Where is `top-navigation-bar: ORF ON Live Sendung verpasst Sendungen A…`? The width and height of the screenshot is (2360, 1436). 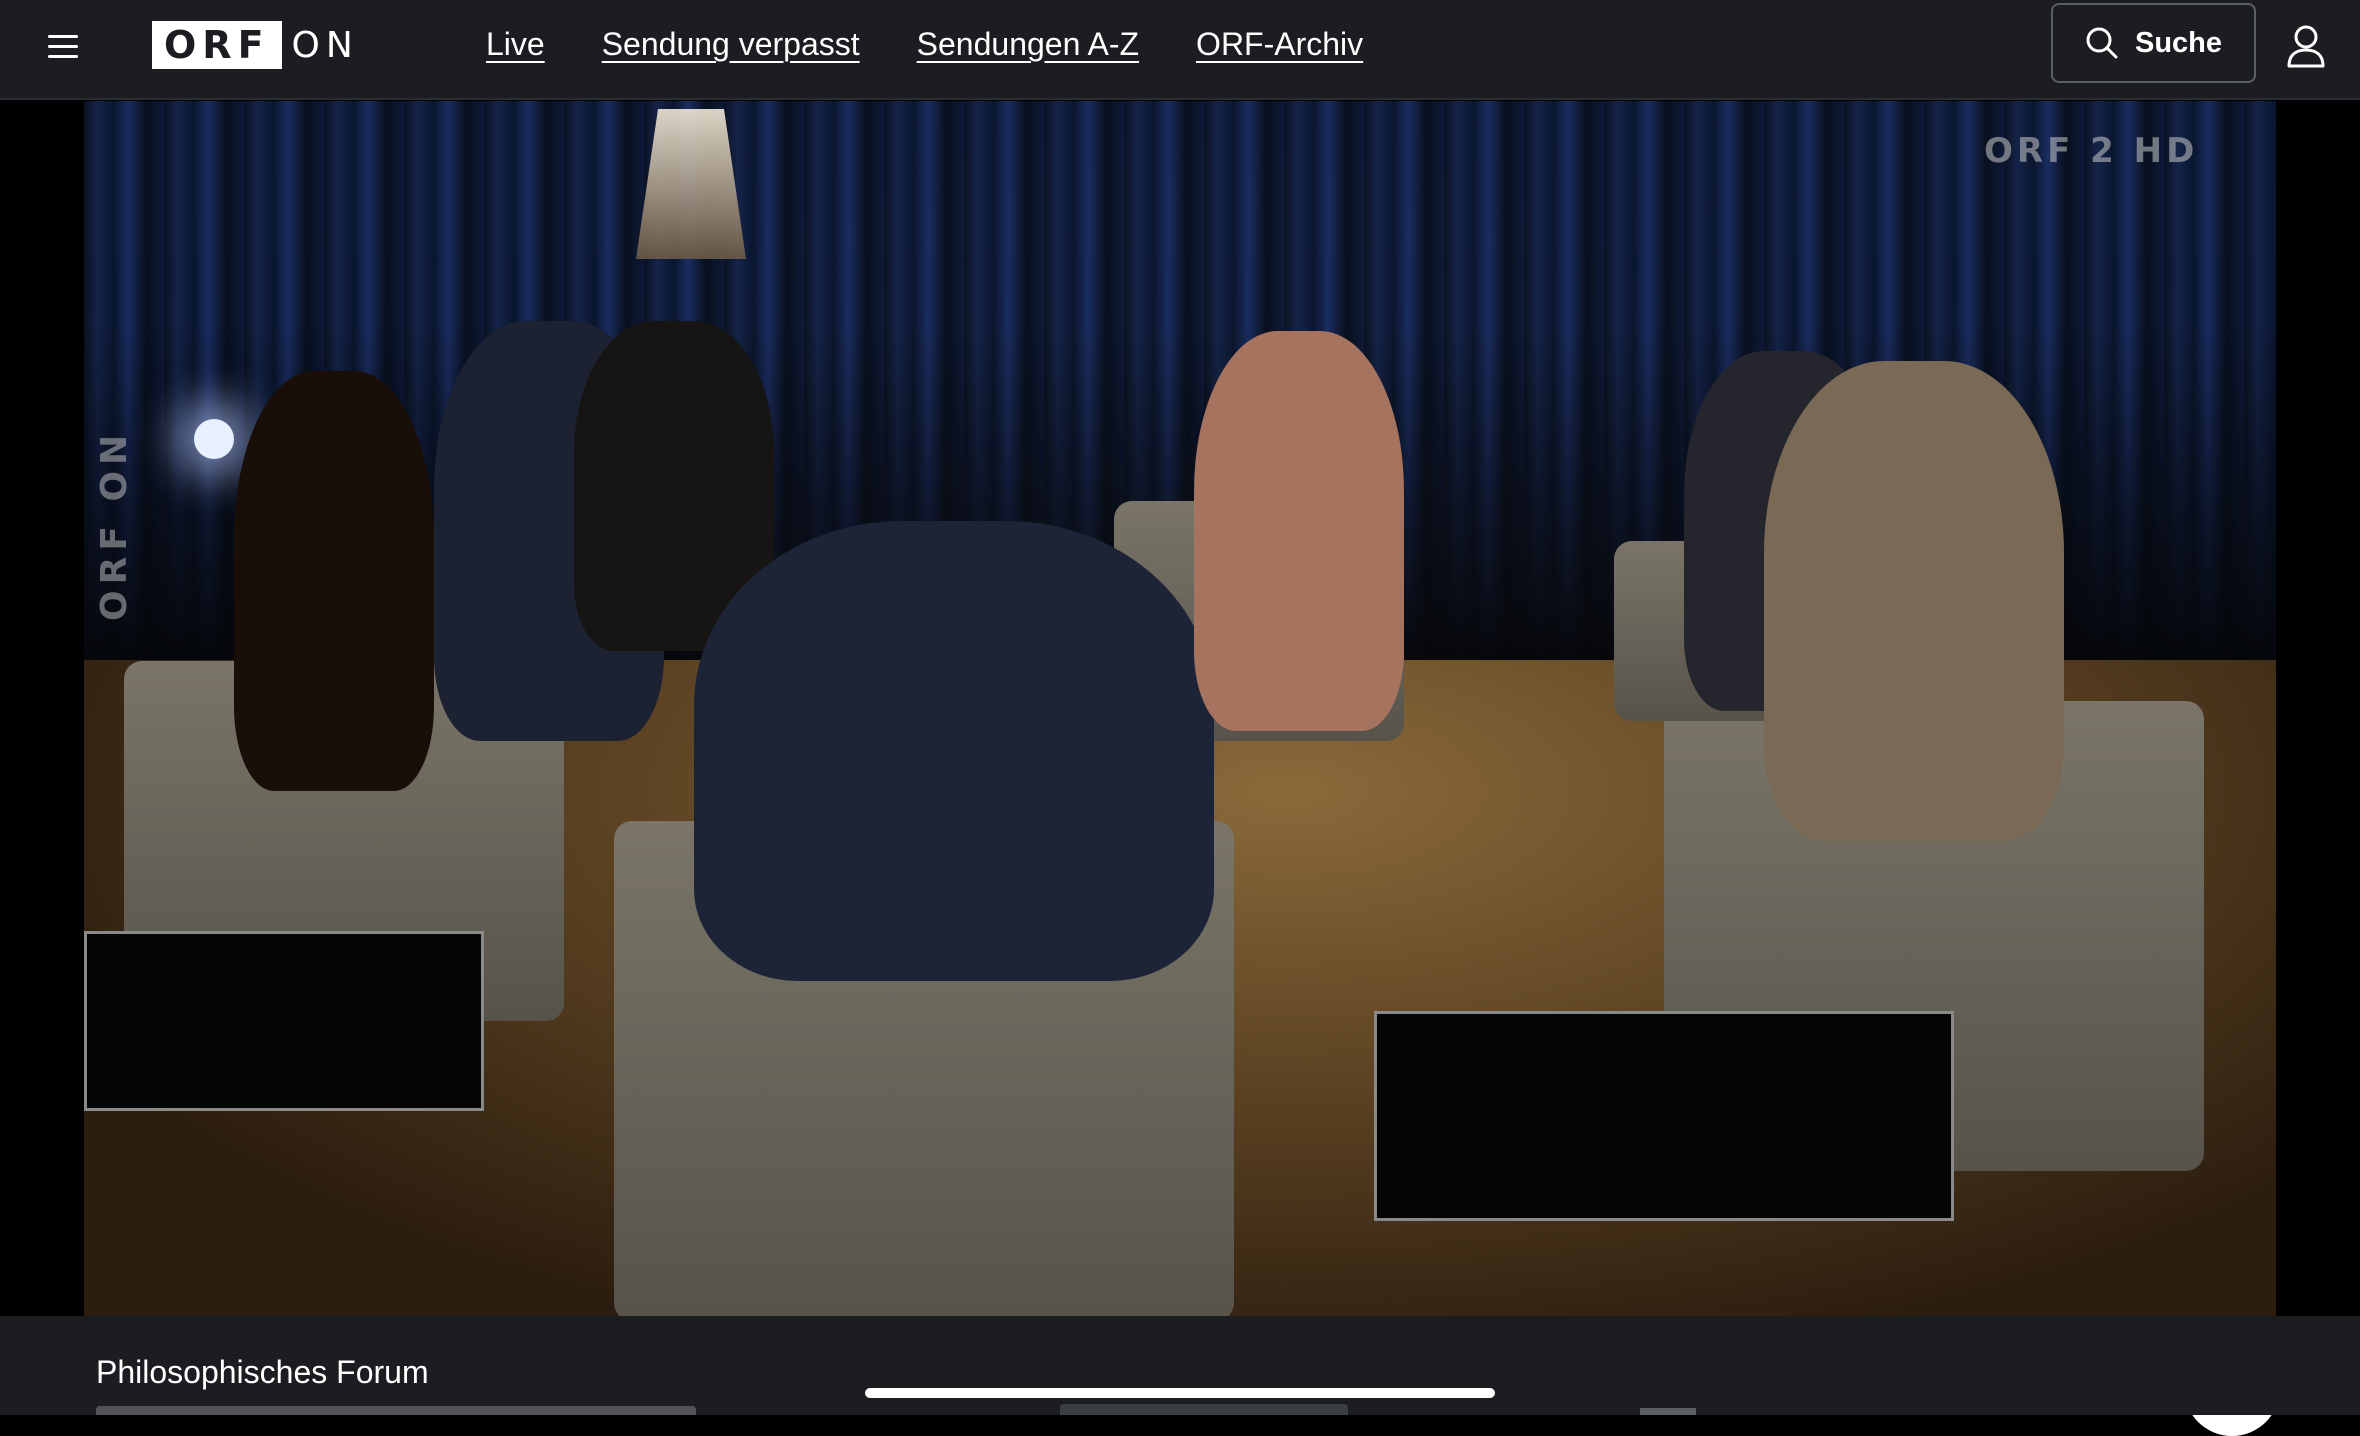
top-navigation-bar: ORF ON Live Sendung verpasst Sendungen A… is located at coordinates (1180, 50).